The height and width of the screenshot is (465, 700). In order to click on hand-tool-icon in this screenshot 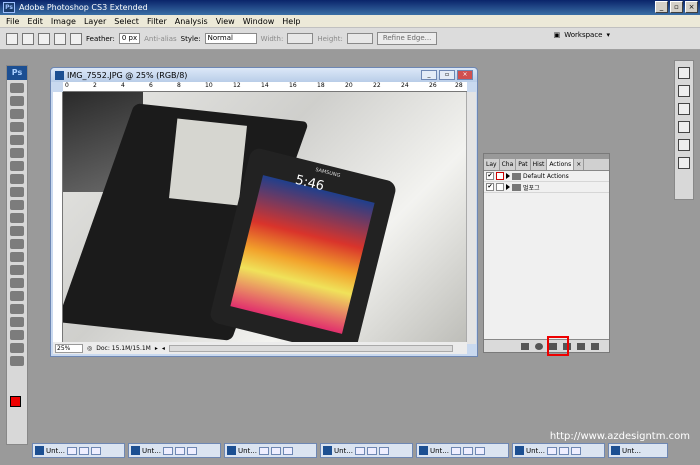, I will do `click(17, 348)`.